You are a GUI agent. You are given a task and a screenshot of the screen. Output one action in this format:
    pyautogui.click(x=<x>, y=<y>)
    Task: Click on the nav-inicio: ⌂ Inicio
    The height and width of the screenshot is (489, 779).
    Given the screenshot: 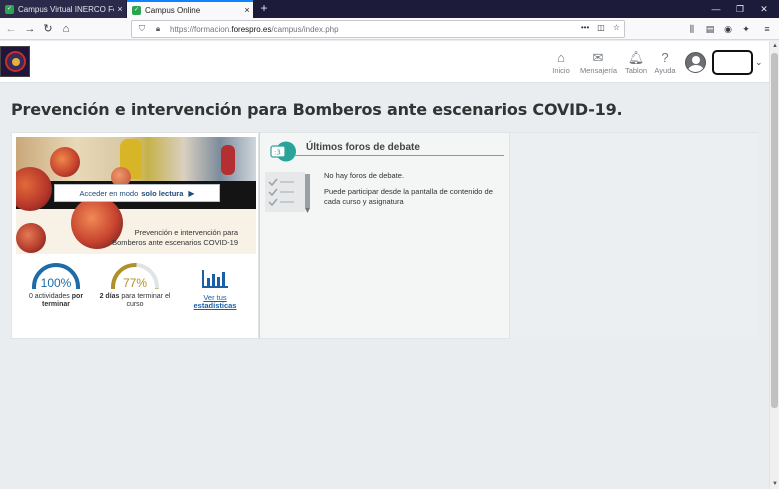 What is the action you would take?
    pyautogui.click(x=561, y=62)
    